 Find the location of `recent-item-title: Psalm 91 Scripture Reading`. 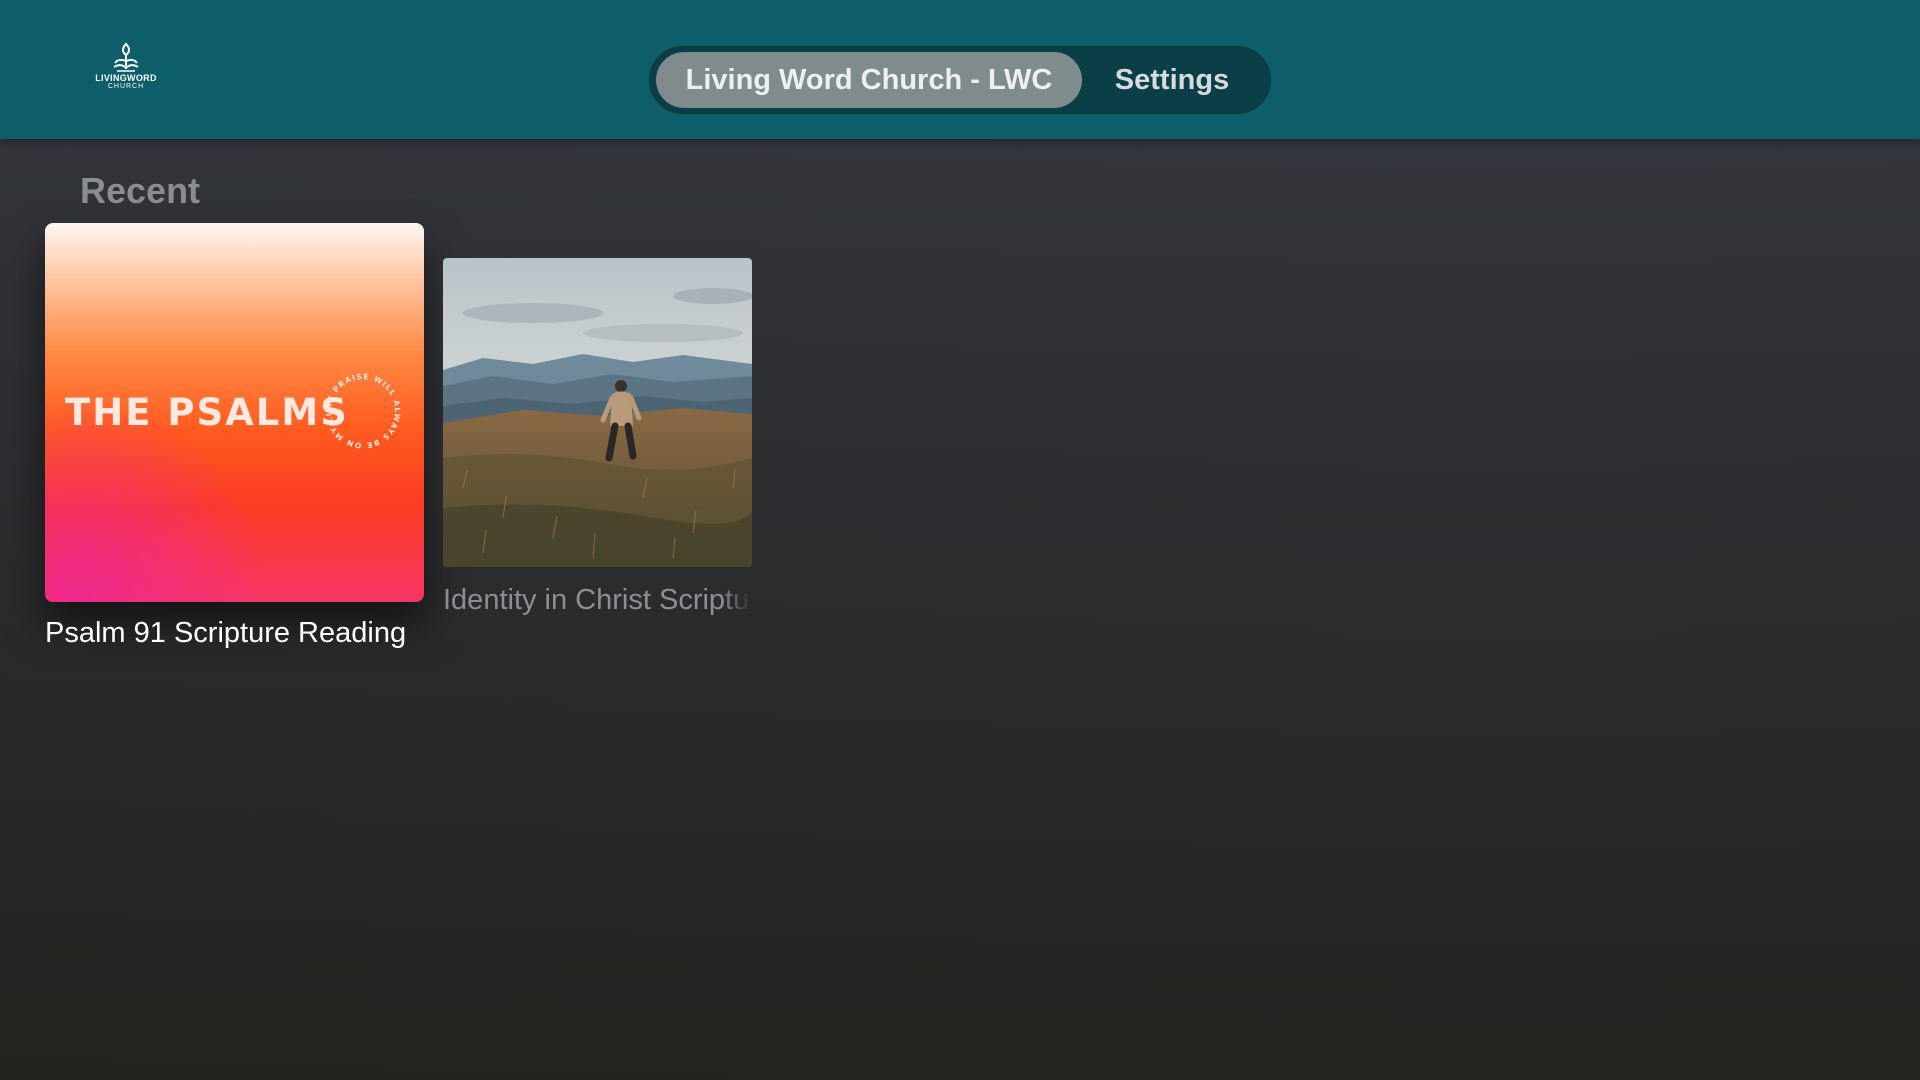

recent-item-title: Psalm 91 Scripture Reading is located at coordinates (226, 633).